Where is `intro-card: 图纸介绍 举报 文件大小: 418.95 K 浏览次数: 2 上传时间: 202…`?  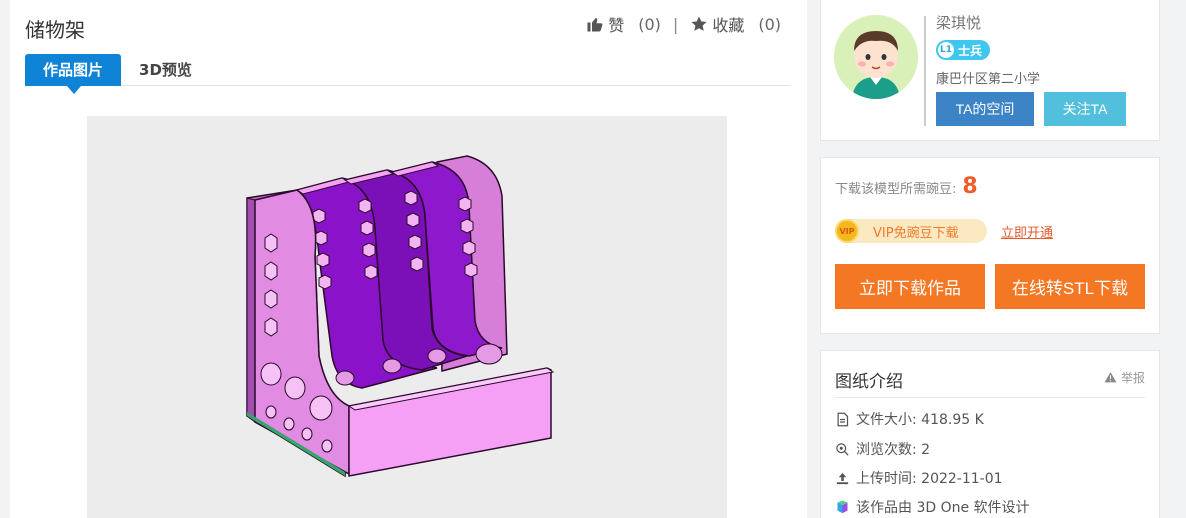 intro-card: 图纸介绍 举报 文件大小: 418.95 K 浏览次数: 2 上传时间: 202… is located at coordinates (990, 434).